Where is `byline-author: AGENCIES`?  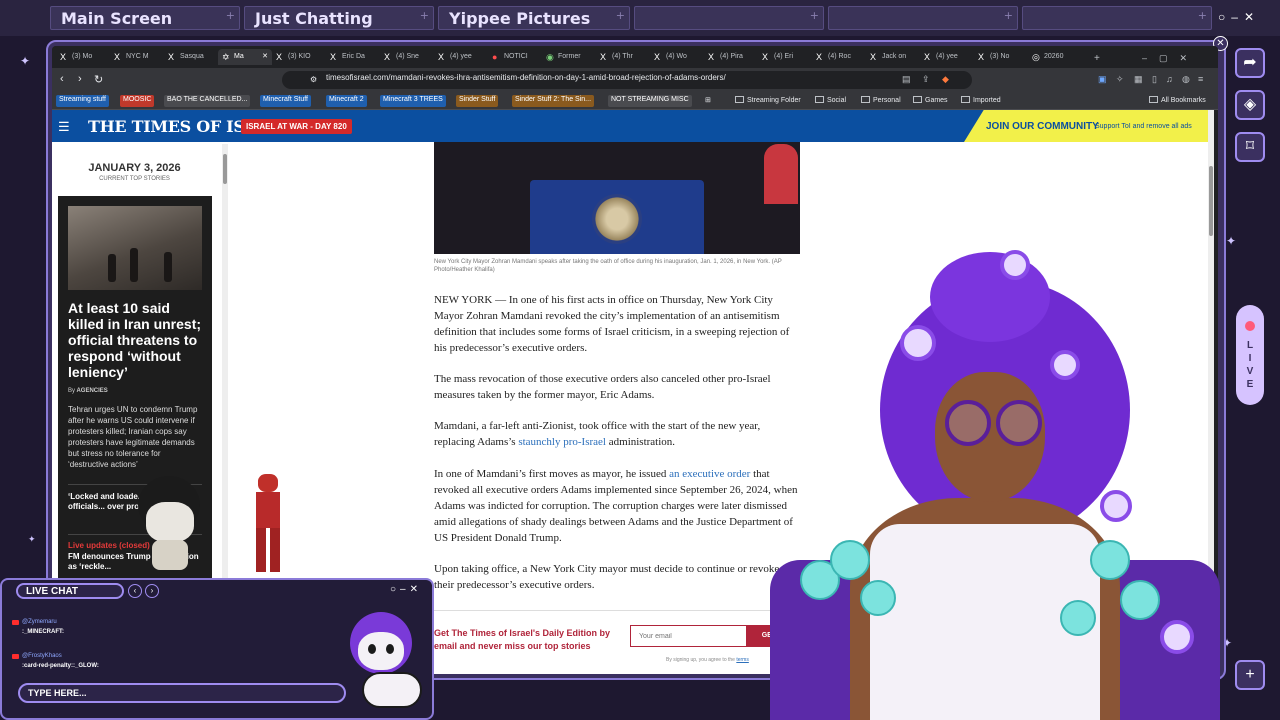 byline-author: AGENCIES is located at coordinates (91, 391).